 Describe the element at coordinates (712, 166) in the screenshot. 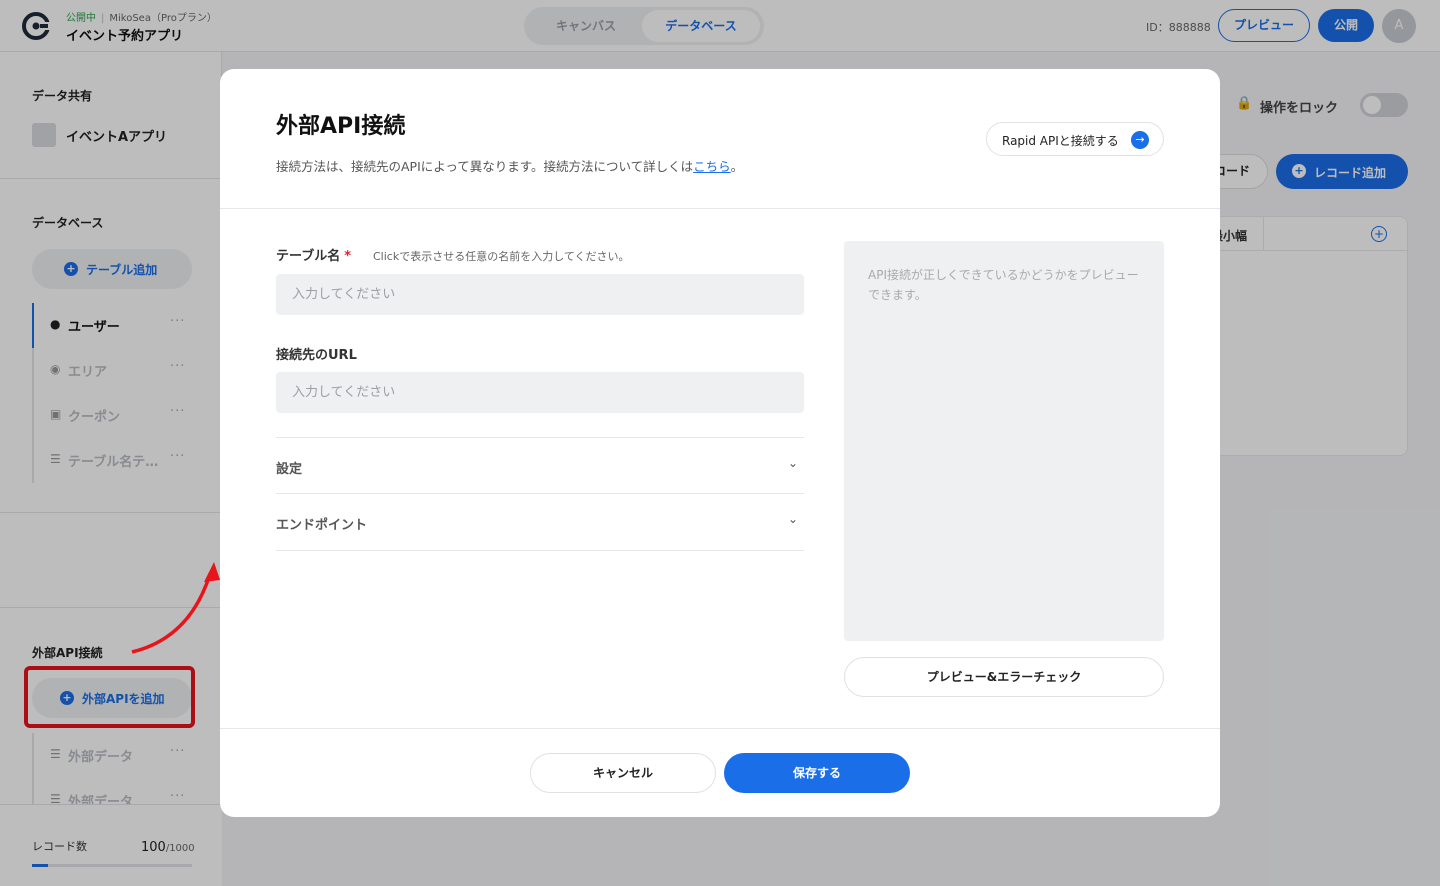

I see `help-link: こちら` at that location.